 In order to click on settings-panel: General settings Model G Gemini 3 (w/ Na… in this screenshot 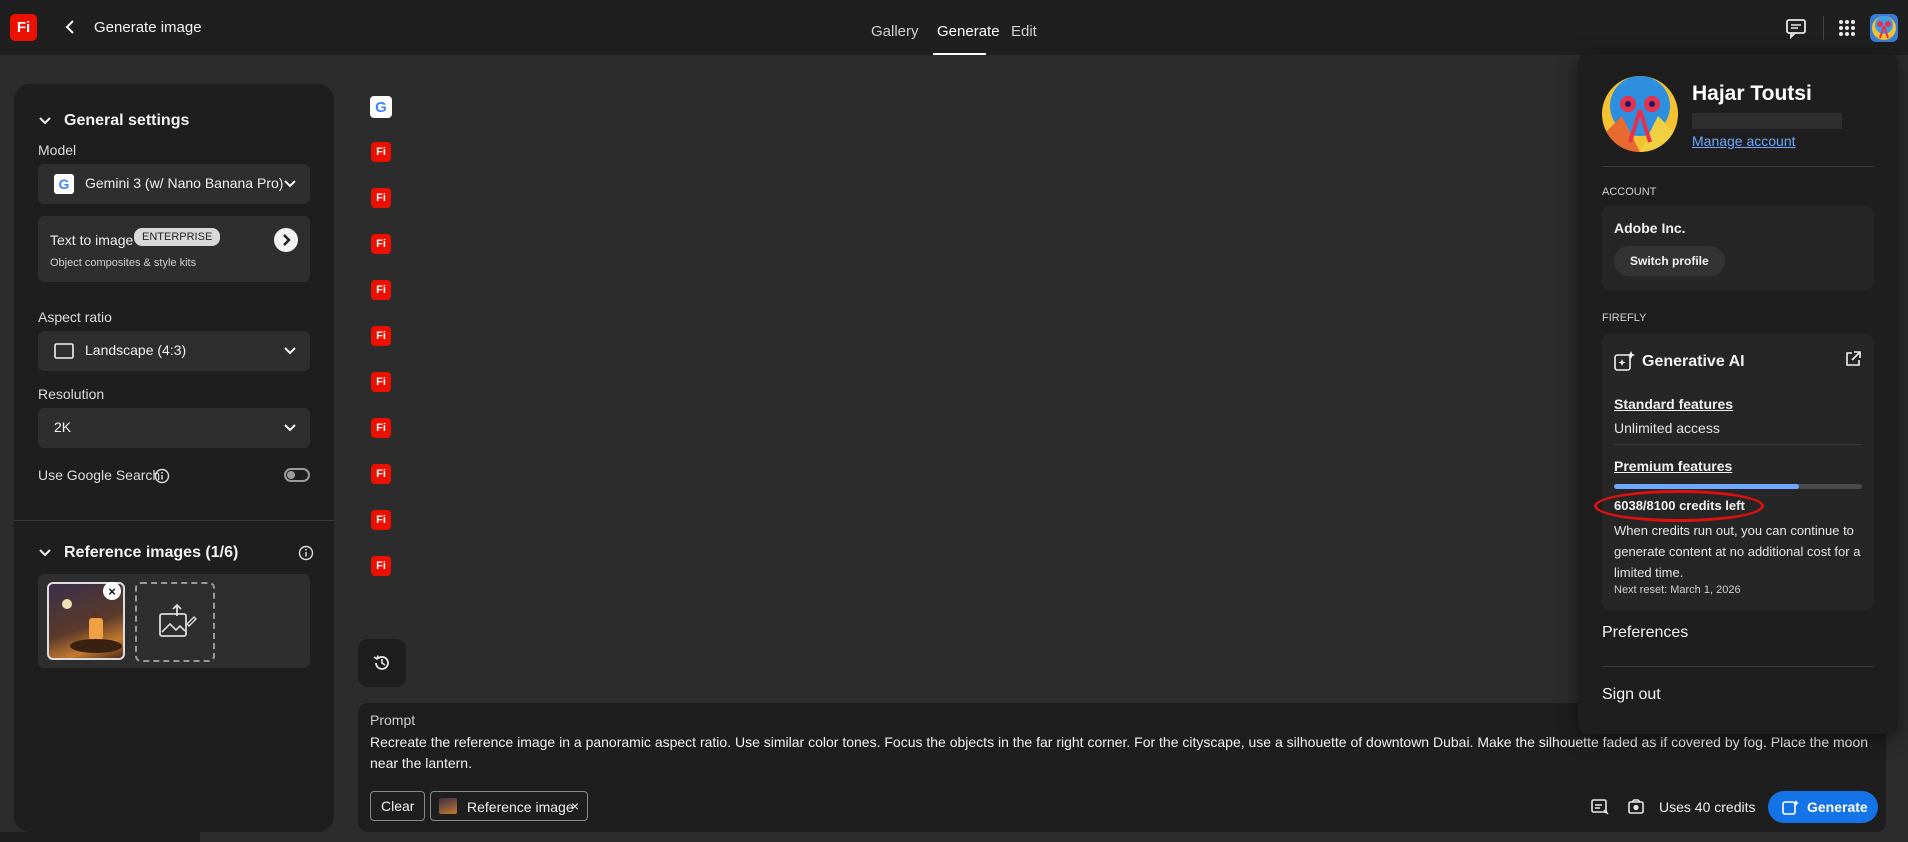, I will do `click(174, 458)`.